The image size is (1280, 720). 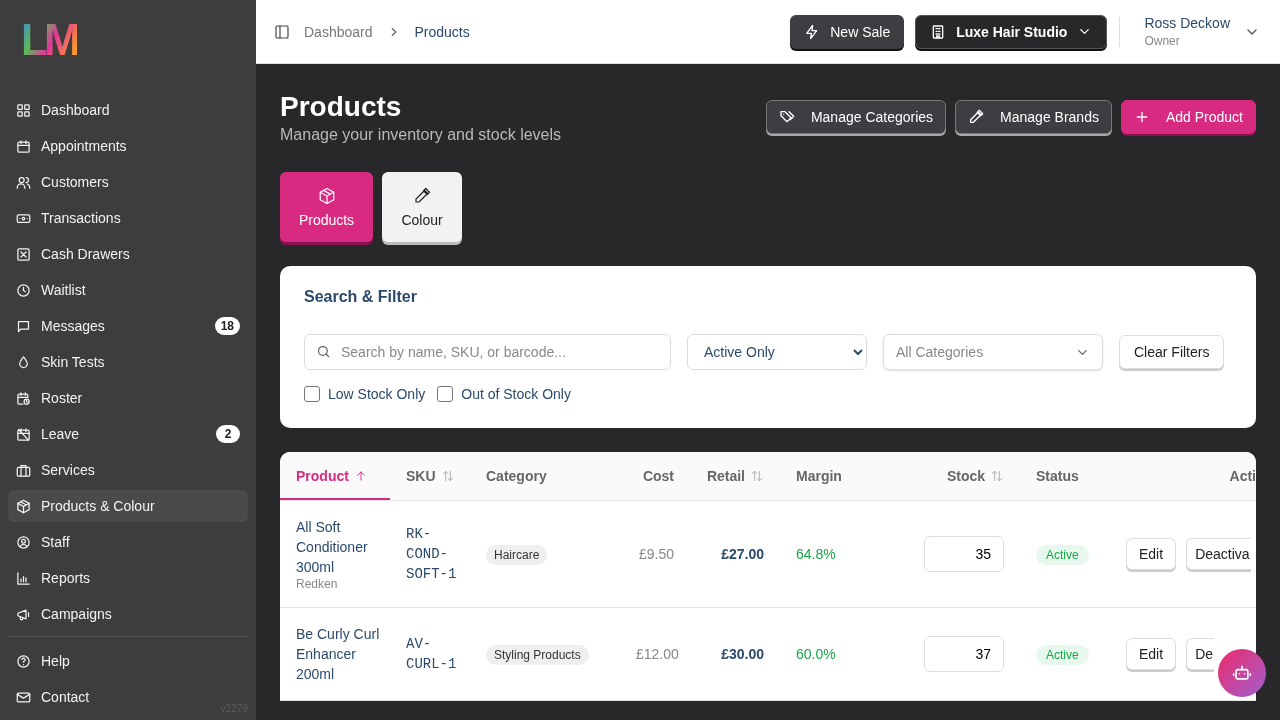 What do you see at coordinates (777, 352) in the screenshot?
I see `status-select: Active Only` at bounding box center [777, 352].